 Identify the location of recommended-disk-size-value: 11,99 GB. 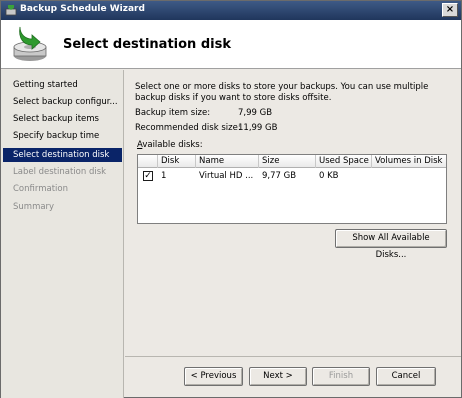
(258, 128).